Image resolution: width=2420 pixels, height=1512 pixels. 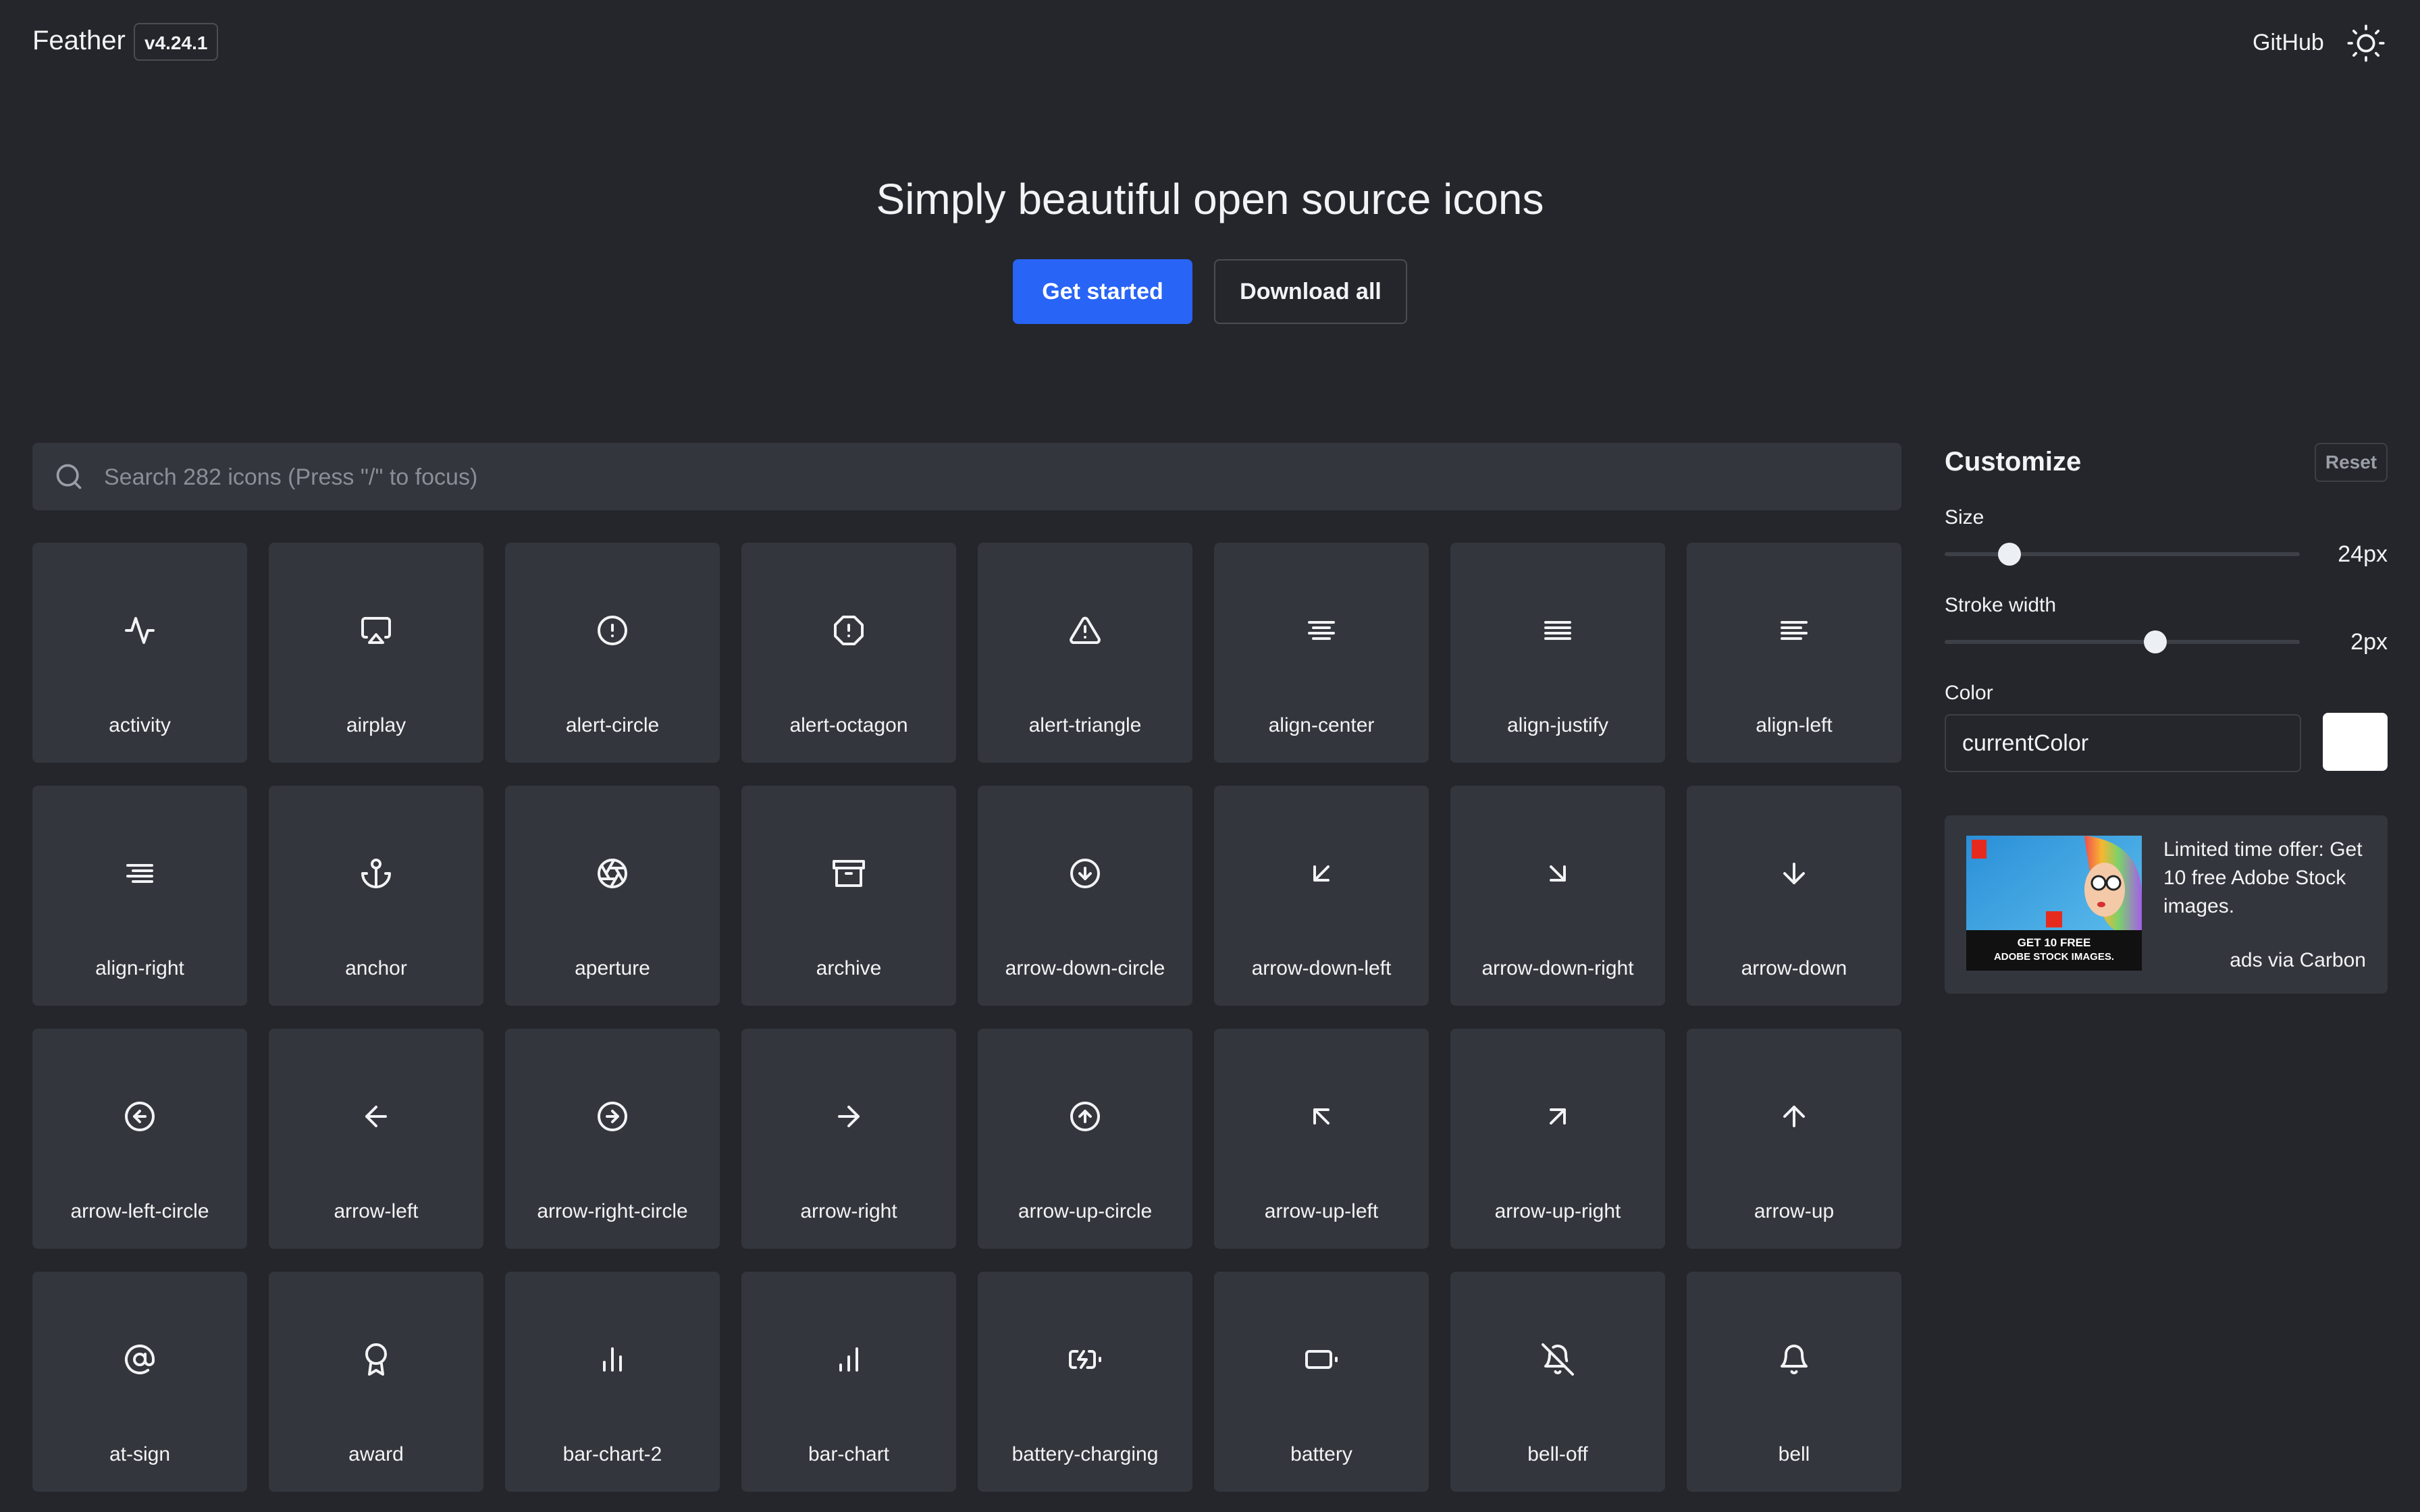 What do you see at coordinates (1557, 1139) in the screenshot?
I see `icon-tile-arrow-up-right: arrow-up-right` at bounding box center [1557, 1139].